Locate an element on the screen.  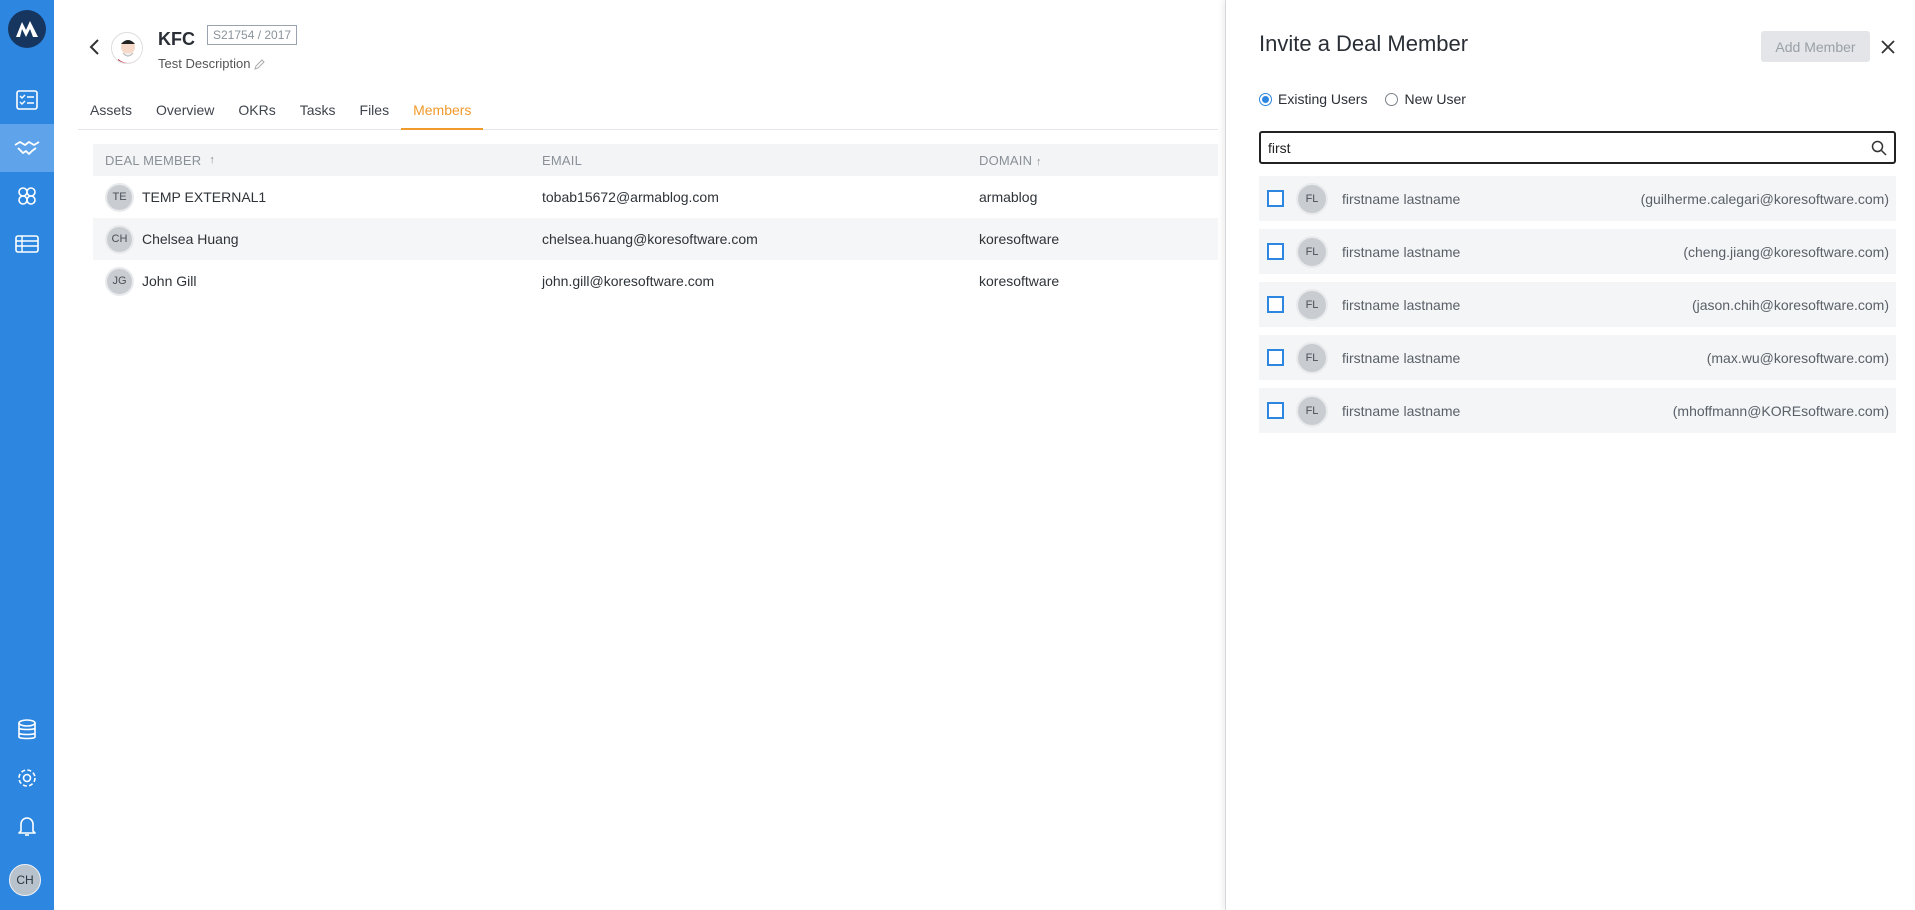
description-text: Test Description is located at coordinates (204, 63).